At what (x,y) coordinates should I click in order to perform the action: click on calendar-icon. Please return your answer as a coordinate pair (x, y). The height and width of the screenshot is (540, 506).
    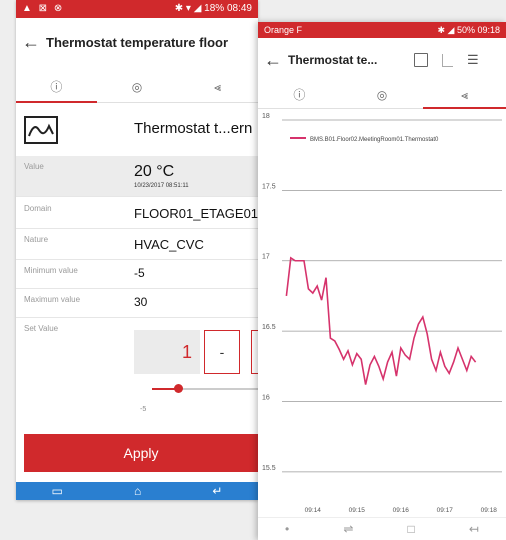
    Looking at the image, I should click on (421, 60).